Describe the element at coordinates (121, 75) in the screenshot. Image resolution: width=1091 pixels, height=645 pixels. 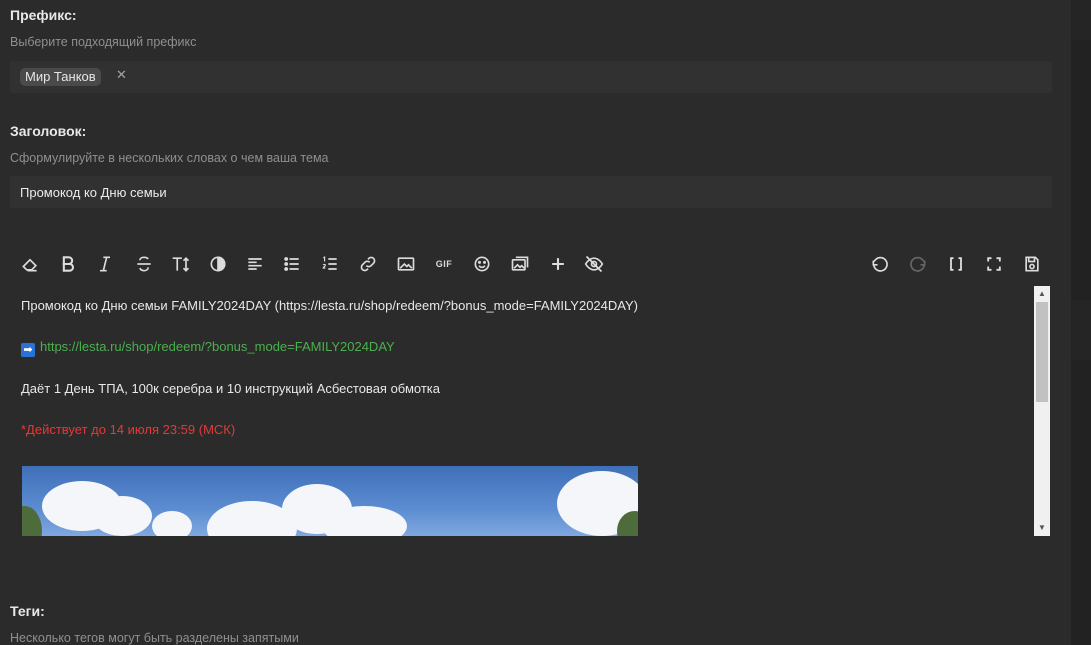
I see `chip-remove-icon: ✕` at that location.